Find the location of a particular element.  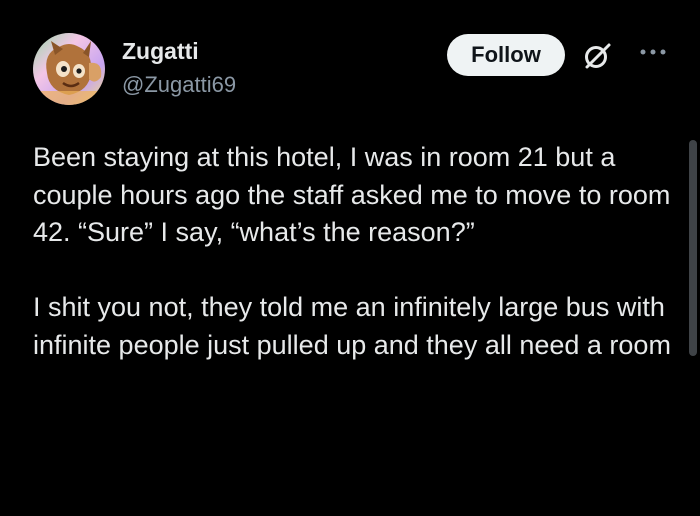

avatar-cartoon-fox-icon is located at coordinates (69, 69).